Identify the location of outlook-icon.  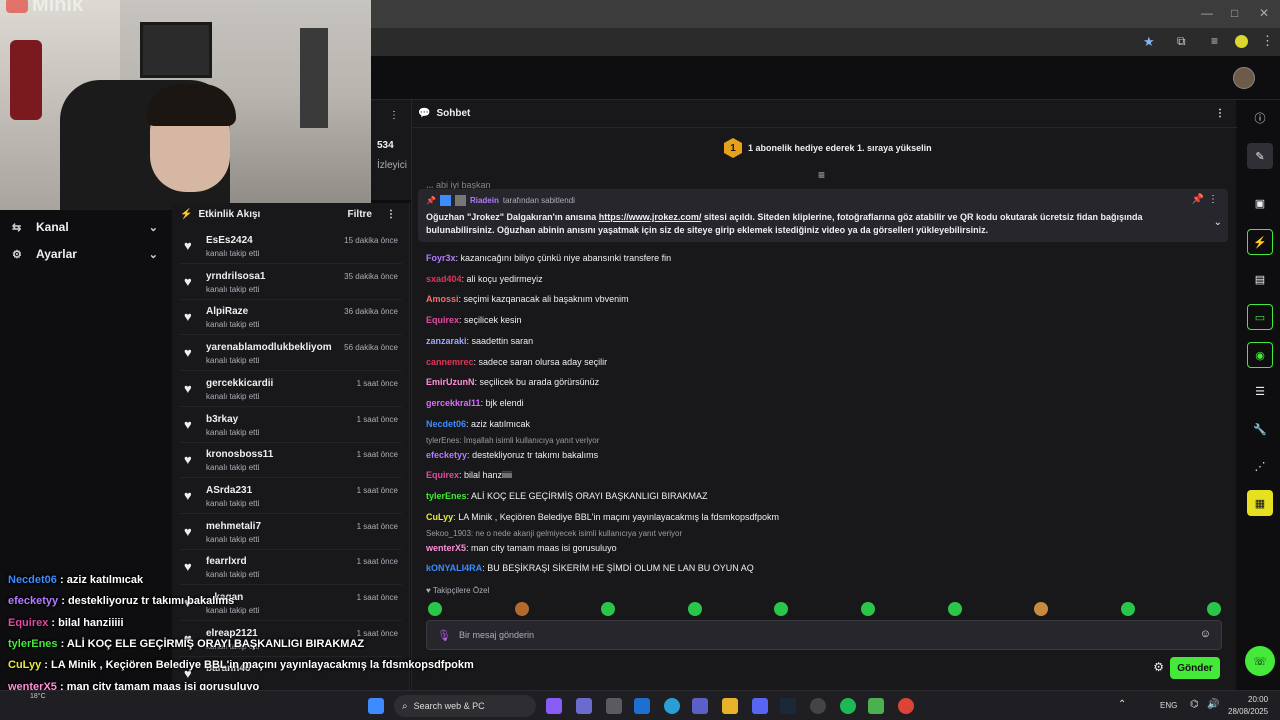
(642, 706).